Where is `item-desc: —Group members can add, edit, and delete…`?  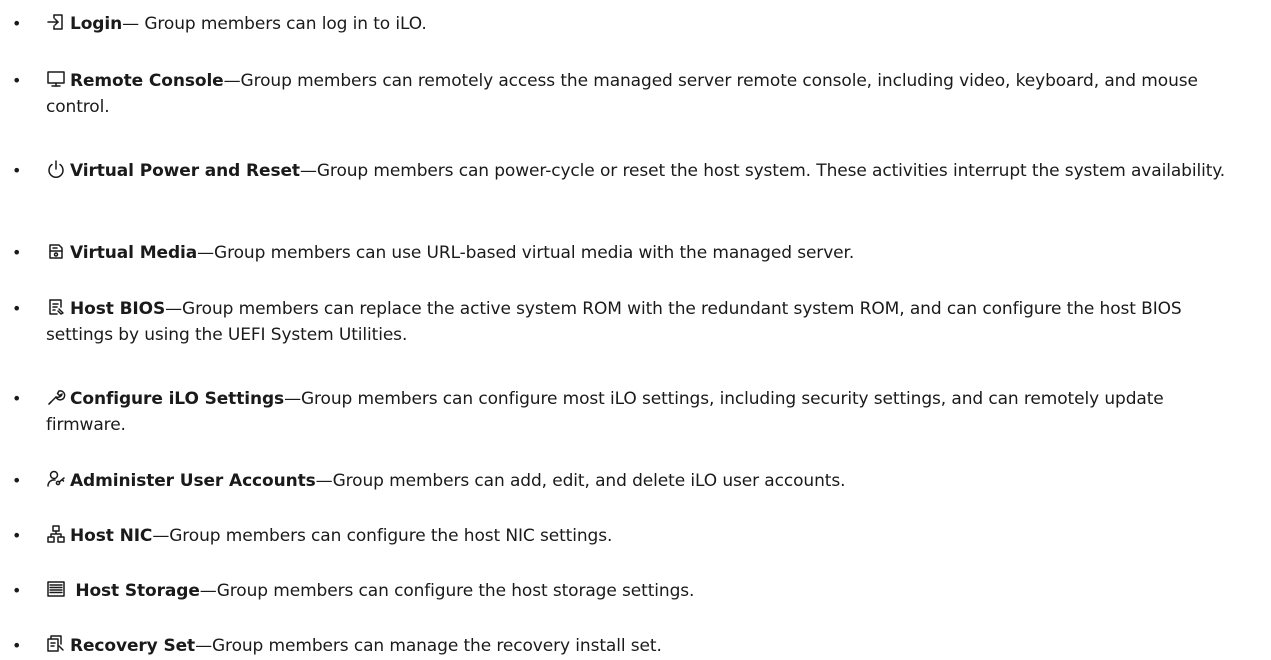
item-desc: —Group members can add, edit, and delete… is located at coordinates (580, 481).